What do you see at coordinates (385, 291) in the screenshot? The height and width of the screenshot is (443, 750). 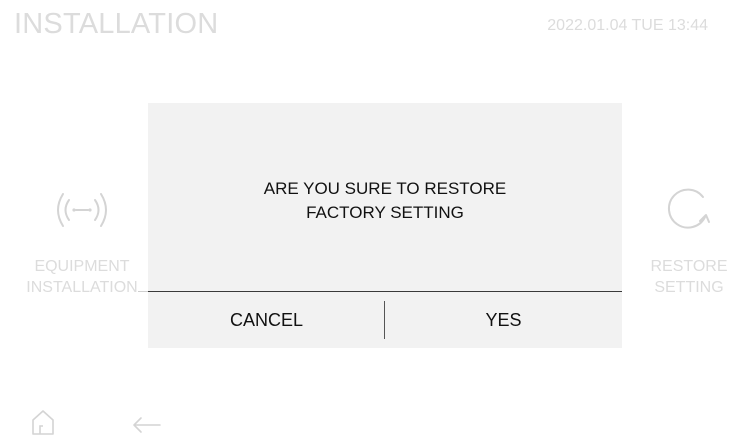 I see `dialog-divider` at bounding box center [385, 291].